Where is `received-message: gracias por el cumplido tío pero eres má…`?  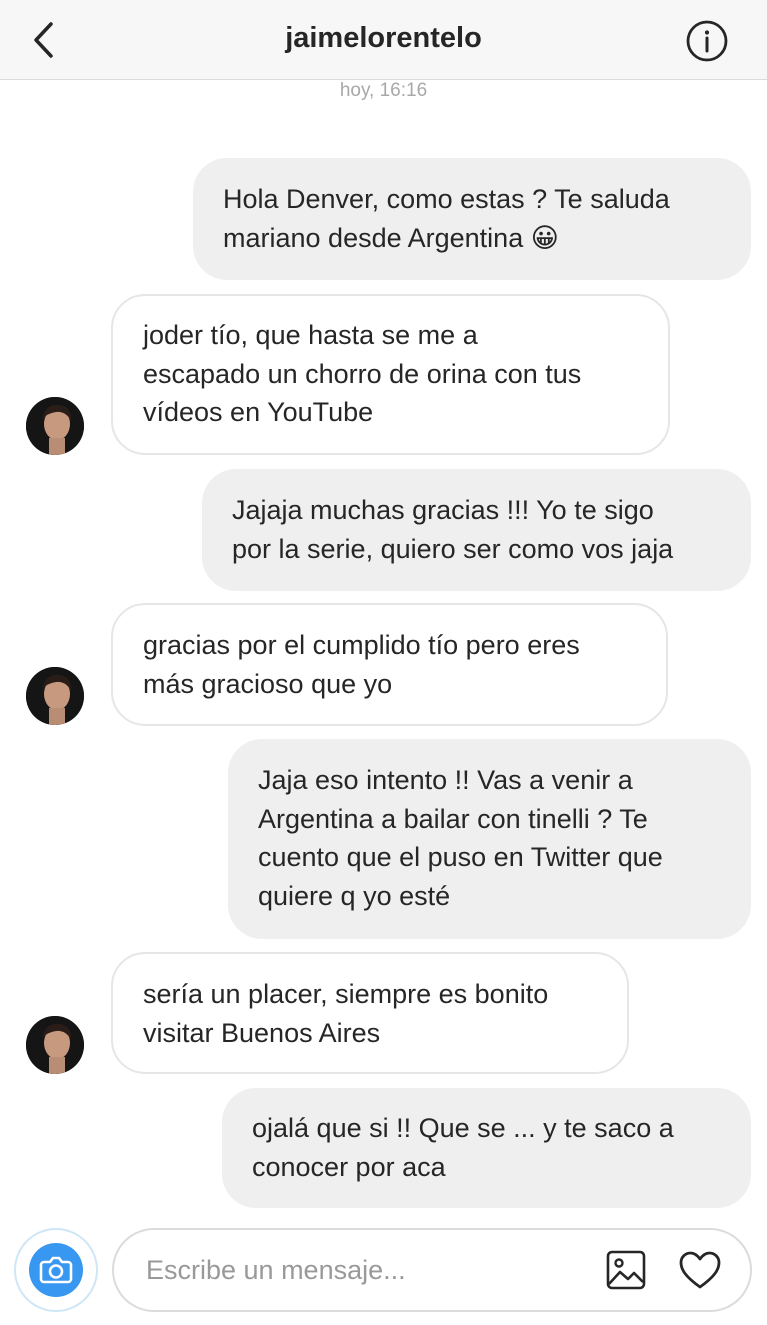 received-message: gracias por el cumplido tío pero eres má… is located at coordinates (389, 664).